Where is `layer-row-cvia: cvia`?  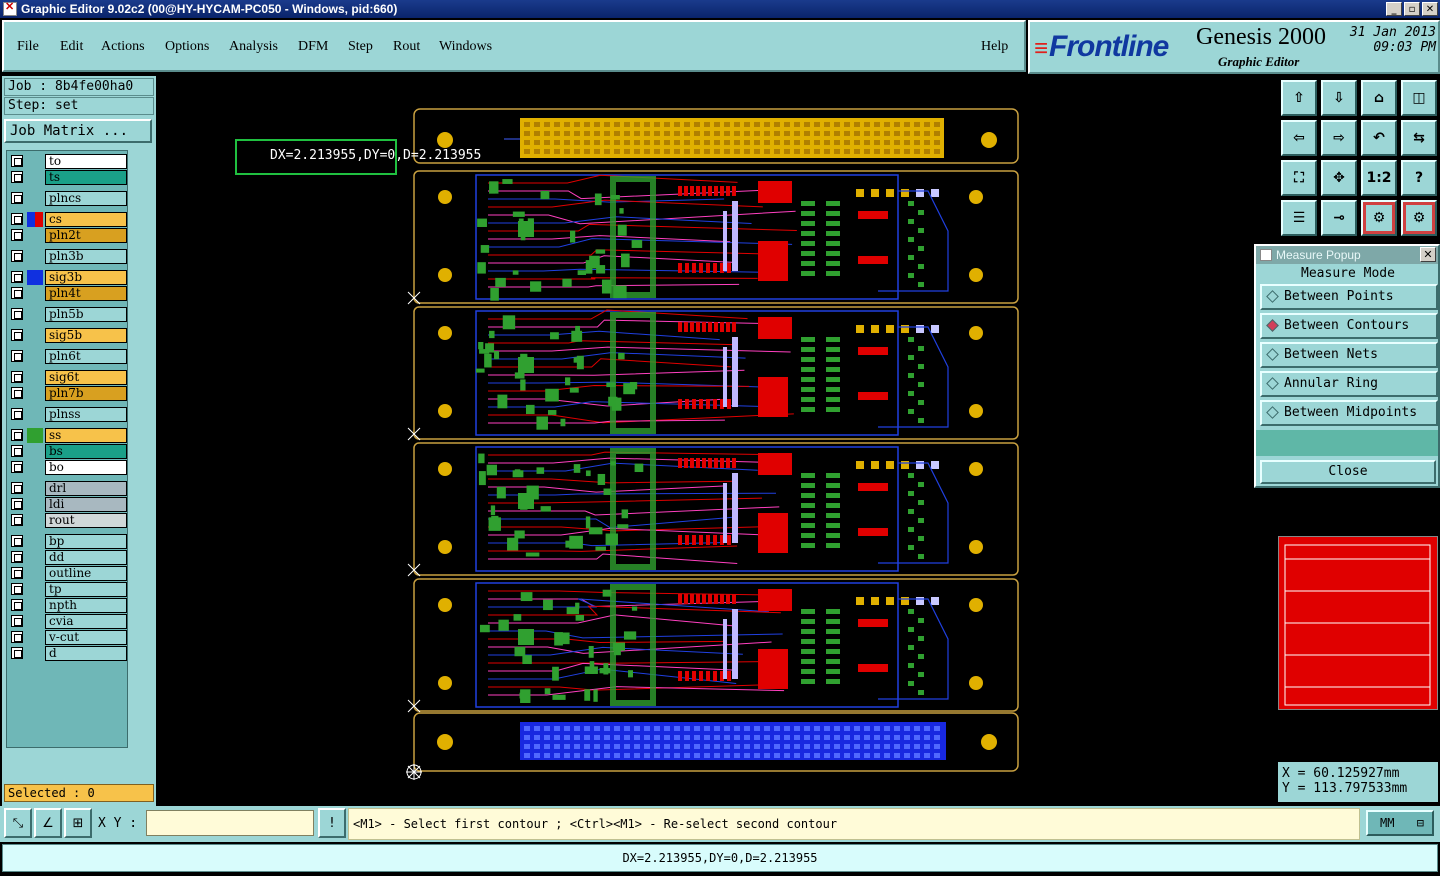
layer-row-cvia: cvia is located at coordinates (69, 621).